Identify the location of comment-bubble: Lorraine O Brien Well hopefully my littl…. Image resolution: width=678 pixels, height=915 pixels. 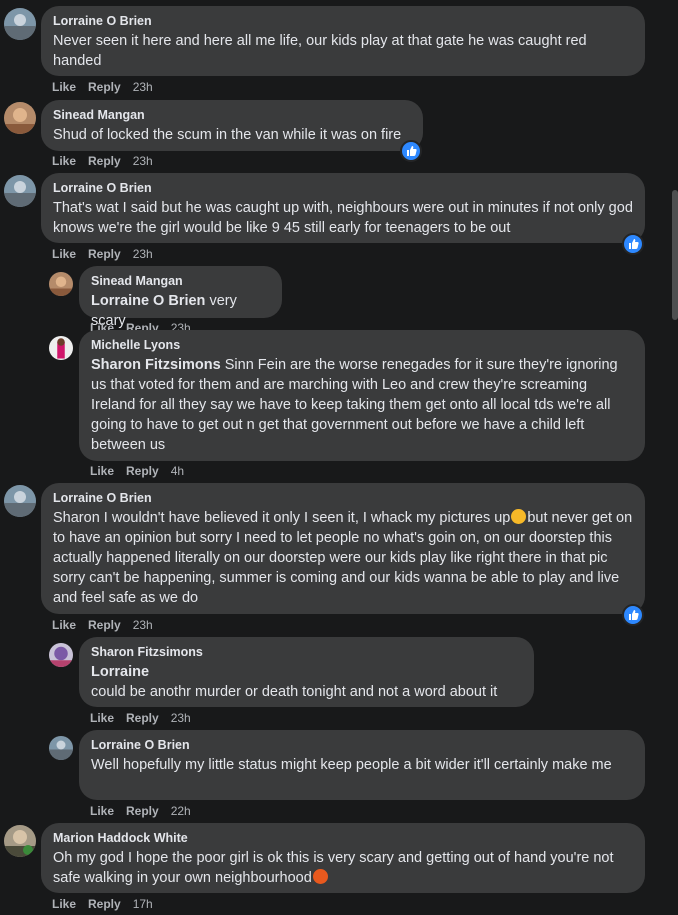
(362, 765).